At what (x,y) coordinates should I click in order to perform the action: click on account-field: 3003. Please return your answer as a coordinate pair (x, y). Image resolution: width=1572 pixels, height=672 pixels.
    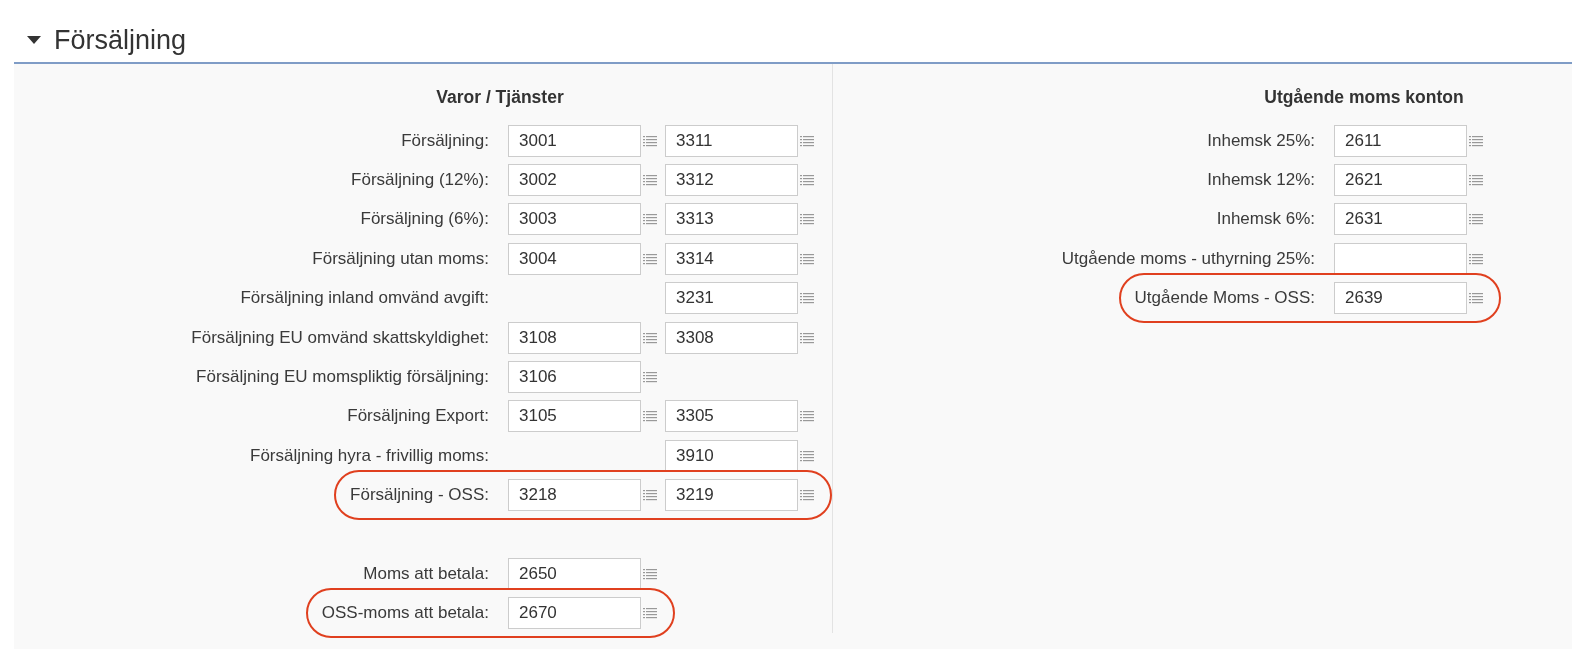
    Looking at the image, I should click on (574, 219).